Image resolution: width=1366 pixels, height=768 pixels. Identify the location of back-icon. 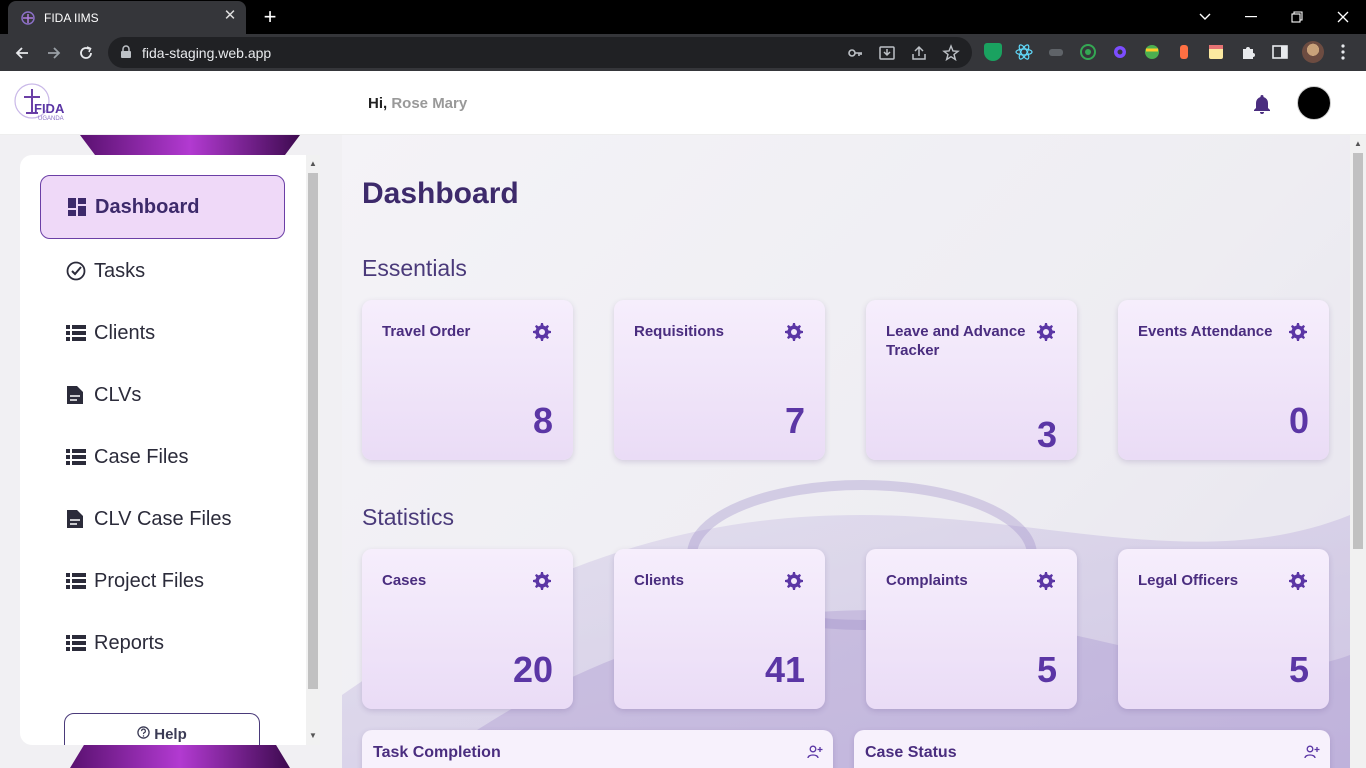
(22, 53).